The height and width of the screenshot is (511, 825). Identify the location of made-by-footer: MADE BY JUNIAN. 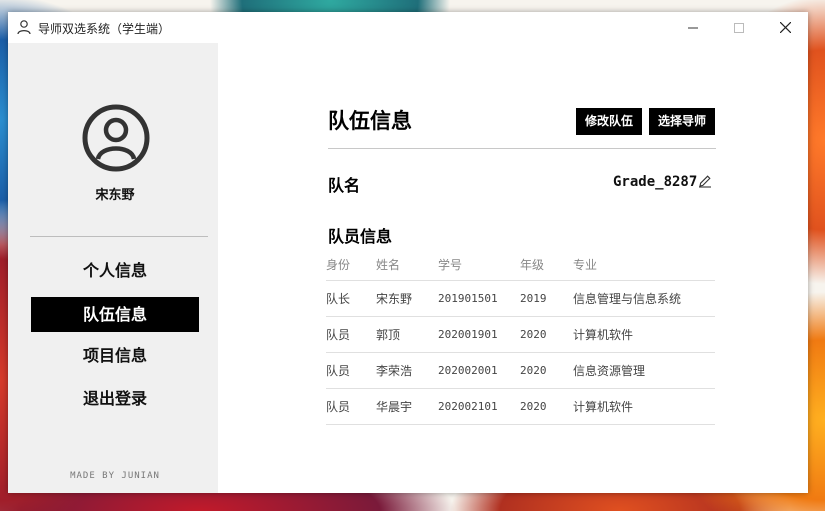
(115, 476).